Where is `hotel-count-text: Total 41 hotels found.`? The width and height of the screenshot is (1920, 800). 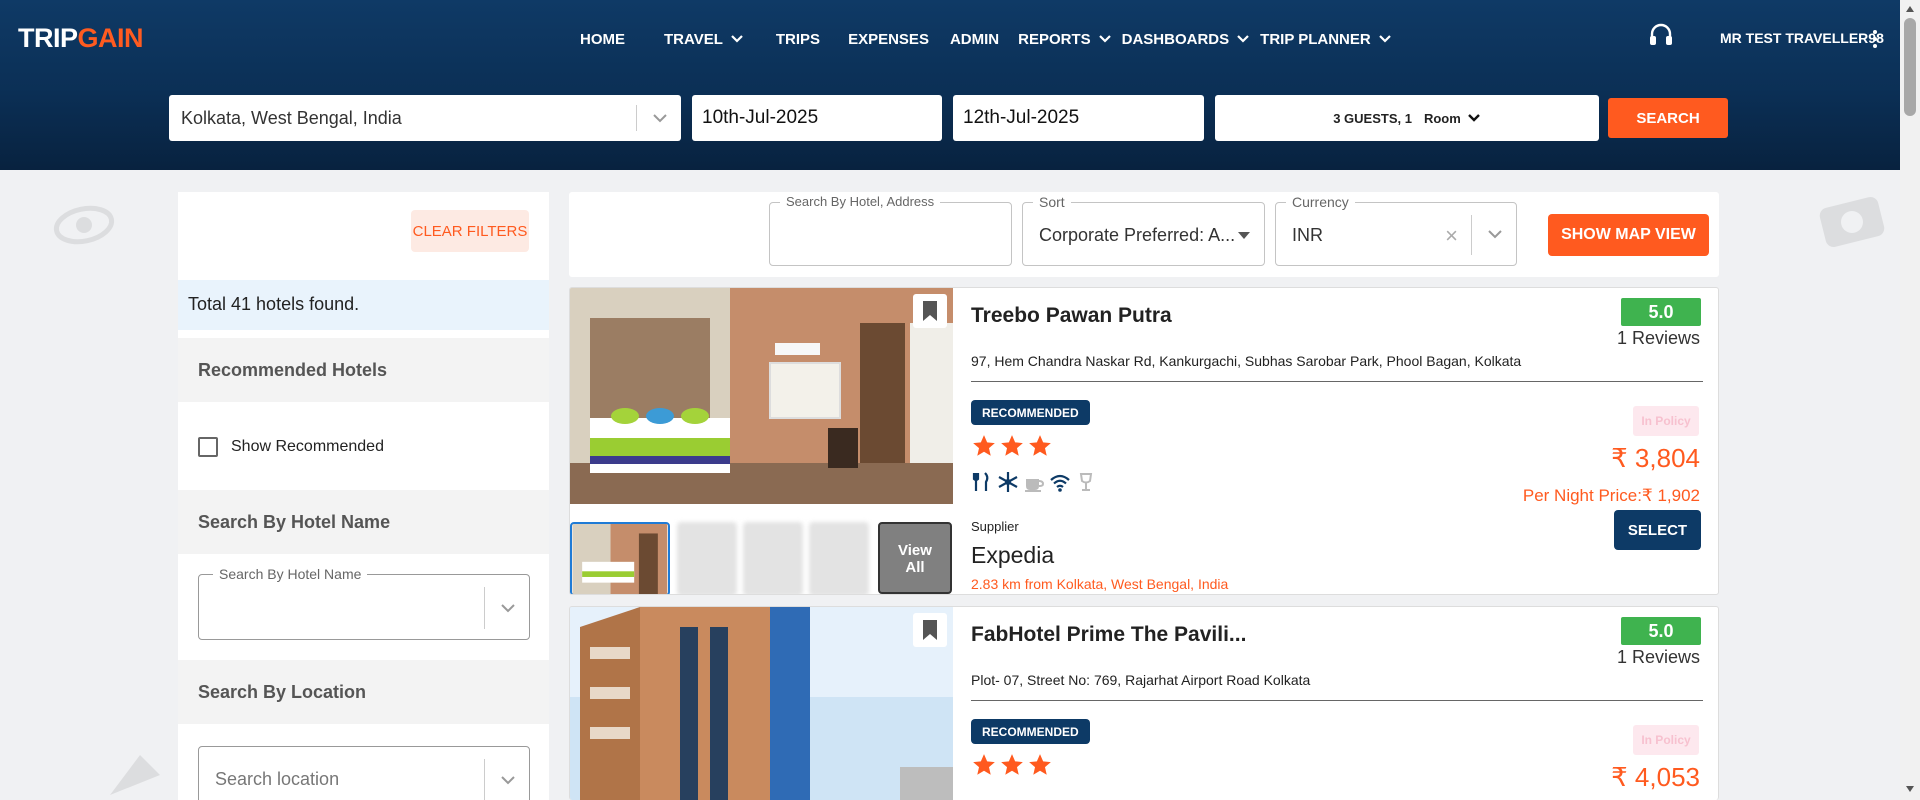 hotel-count-text: Total 41 hotels found. is located at coordinates (363, 305).